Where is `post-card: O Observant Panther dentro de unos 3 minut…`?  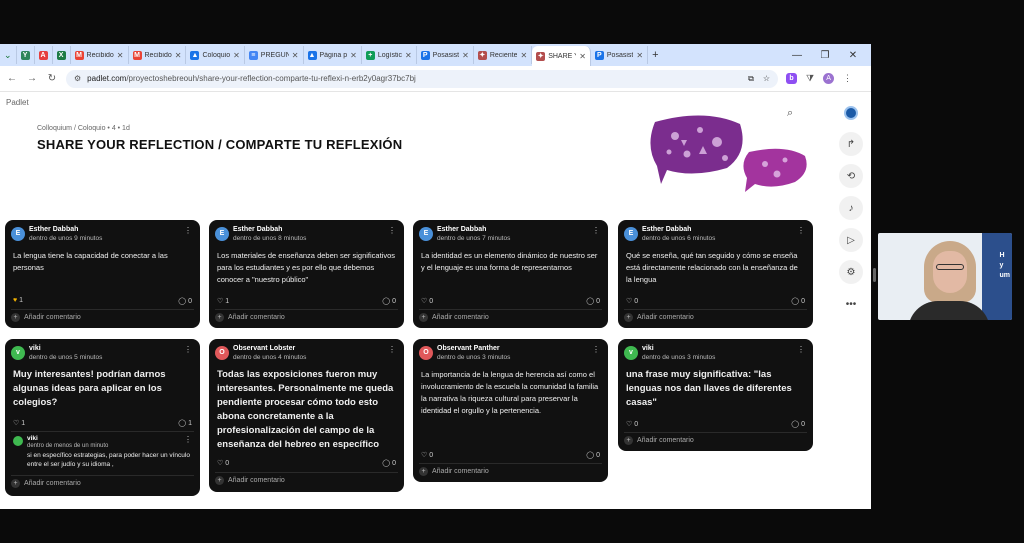
post-card: O Observant Panther dentro de unos 3 minut… is located at coordinates (510, 410).